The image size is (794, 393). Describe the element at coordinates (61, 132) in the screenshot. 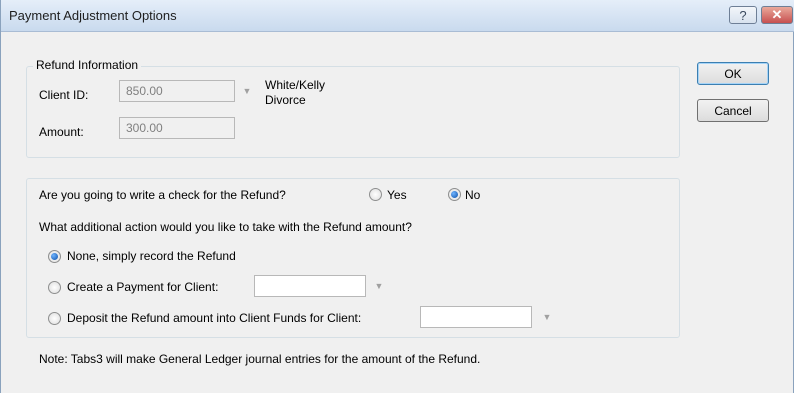

I see `amount-label: Amount:` at that location.